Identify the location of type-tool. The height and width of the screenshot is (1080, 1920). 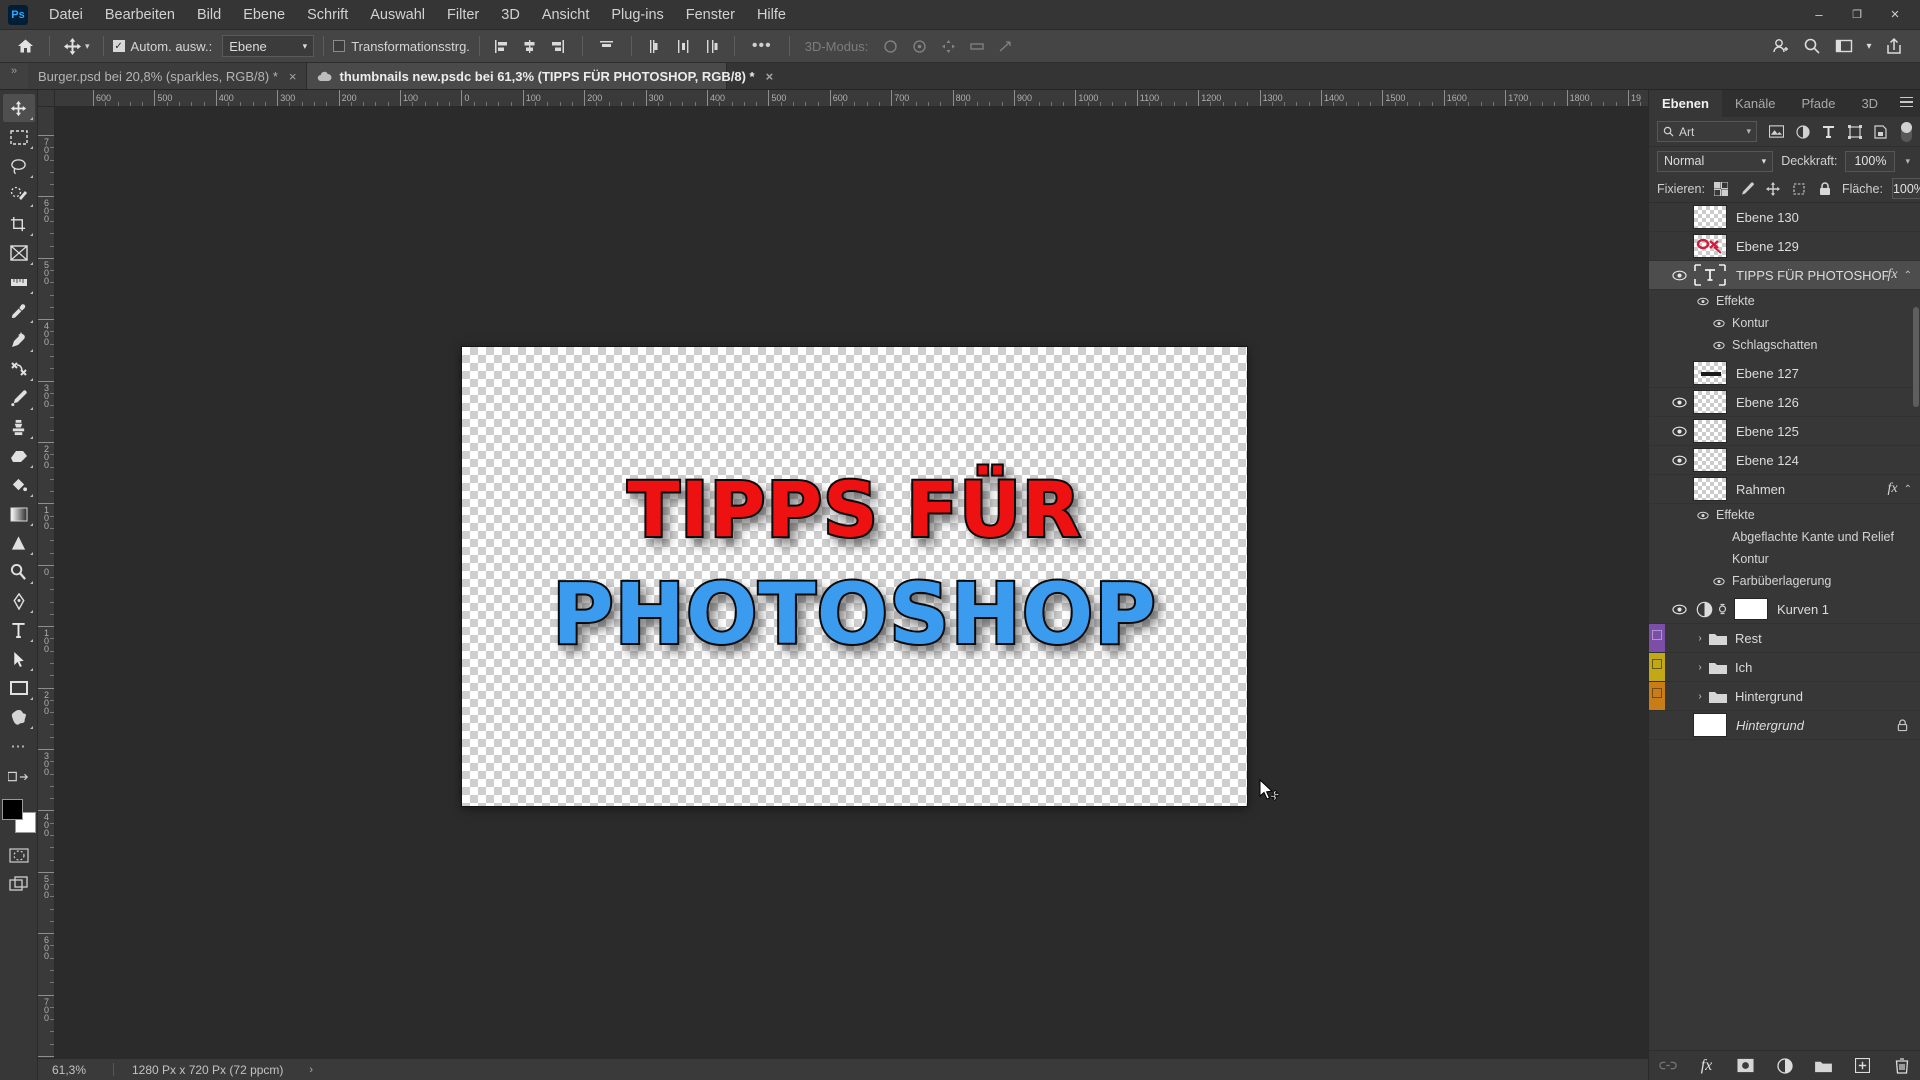
(19, 630).